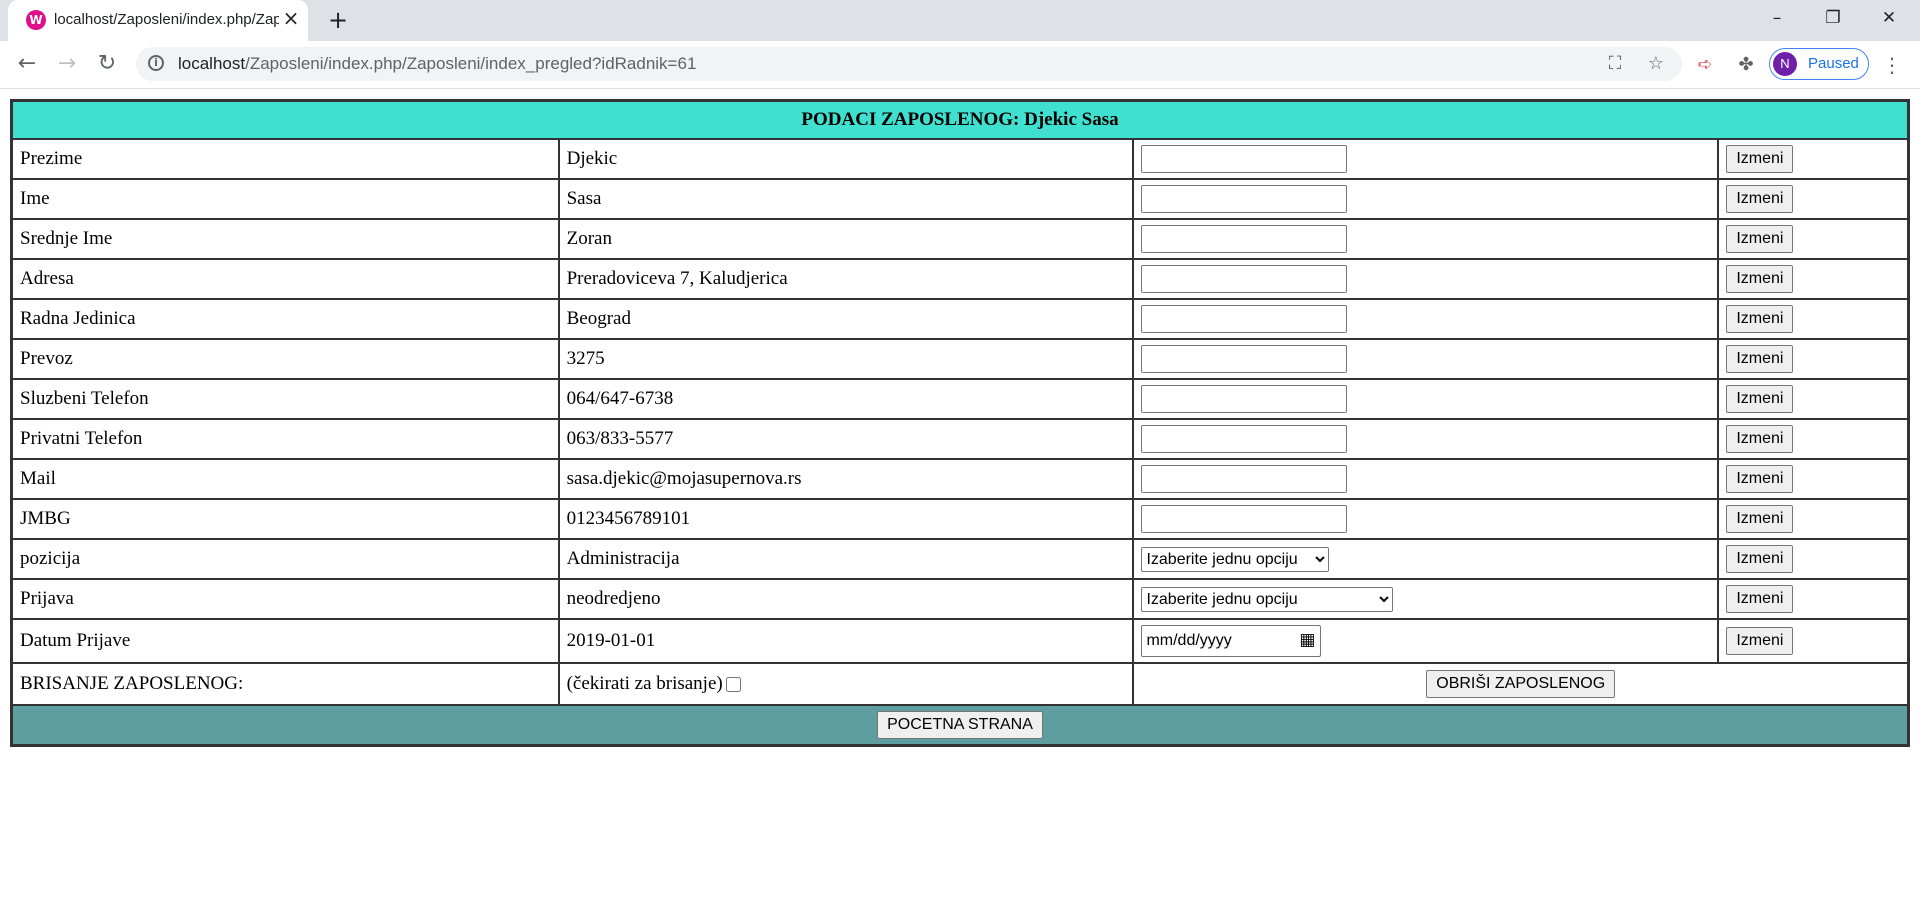  Describe the element at coordinates (1244, 279) in the screenshot. I see `adresa-input` at that location.